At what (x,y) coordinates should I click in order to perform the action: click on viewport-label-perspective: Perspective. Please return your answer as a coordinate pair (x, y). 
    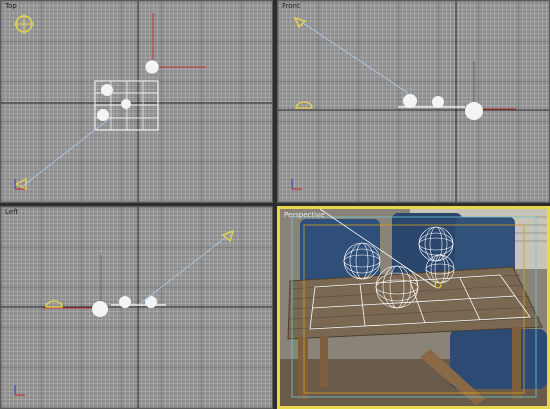
    Looking at the image, I should click on (304, 215).